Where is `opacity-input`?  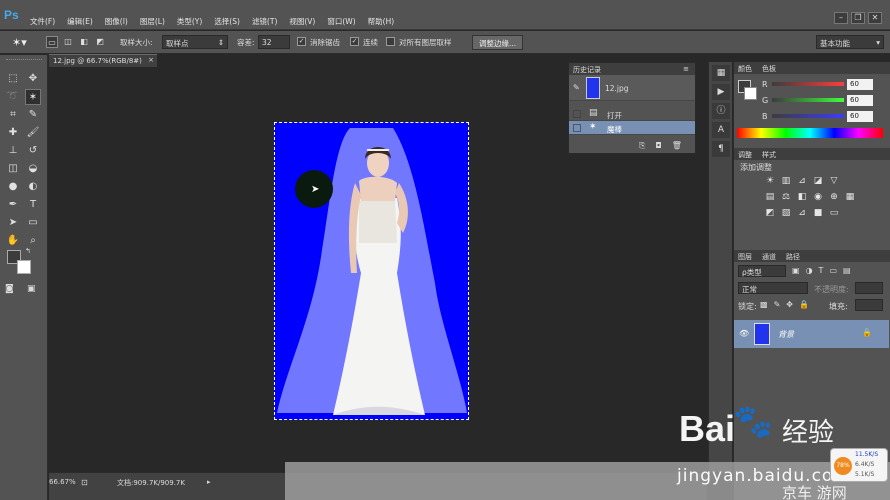 opacity-input is located at coordinates (869, 288).